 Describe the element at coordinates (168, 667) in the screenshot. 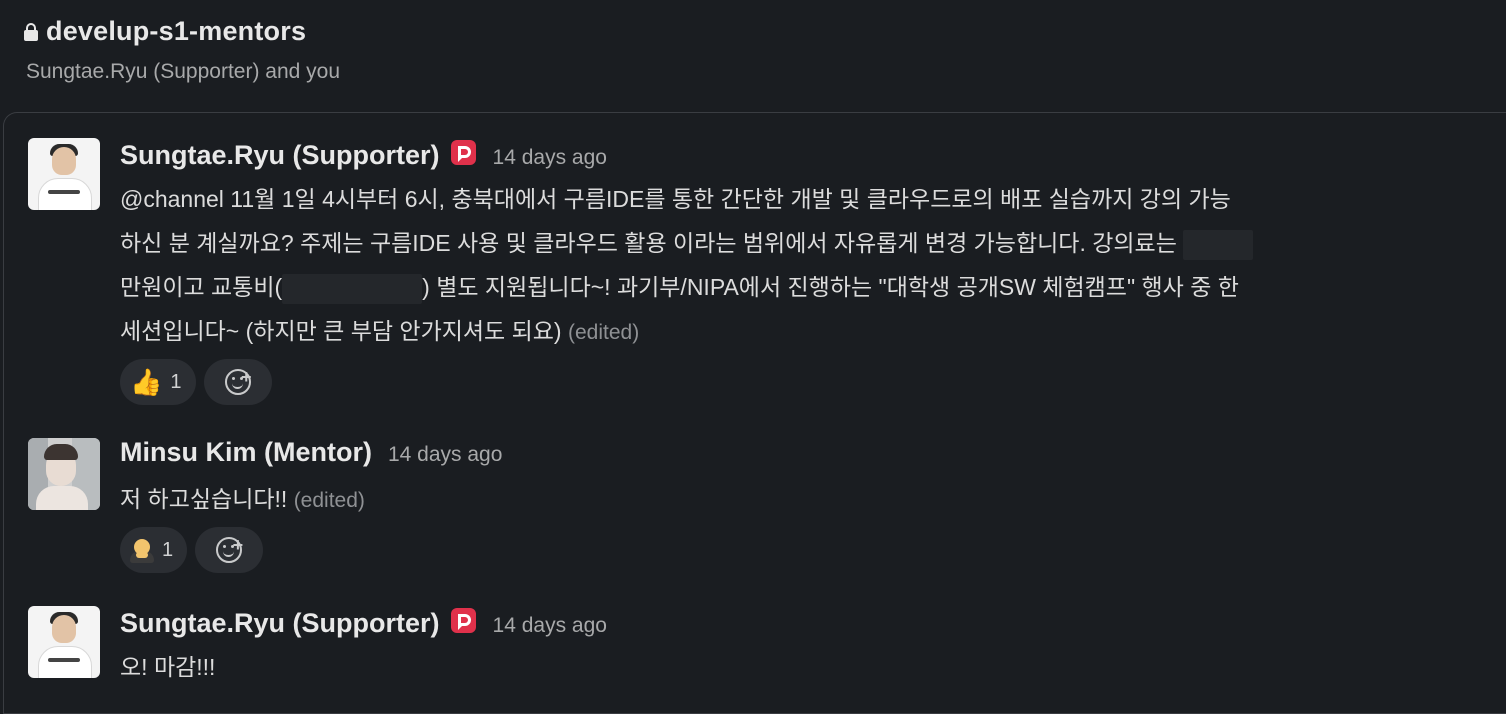

I see `message-line: 오! 마감!!!` at that location.